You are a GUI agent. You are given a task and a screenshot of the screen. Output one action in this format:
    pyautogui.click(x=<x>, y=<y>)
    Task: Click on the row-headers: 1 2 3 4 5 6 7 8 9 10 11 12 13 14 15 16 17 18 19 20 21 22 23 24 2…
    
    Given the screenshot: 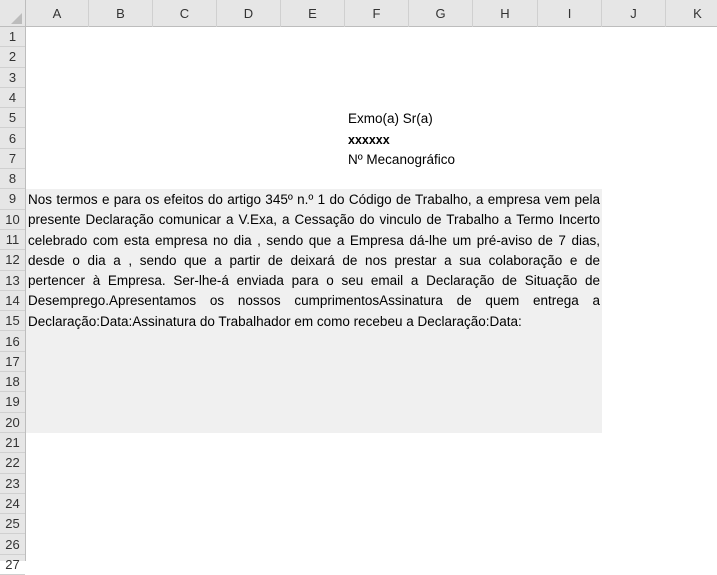 What is the action you would take?
    pyautogui.click(x=13, y=301)
    